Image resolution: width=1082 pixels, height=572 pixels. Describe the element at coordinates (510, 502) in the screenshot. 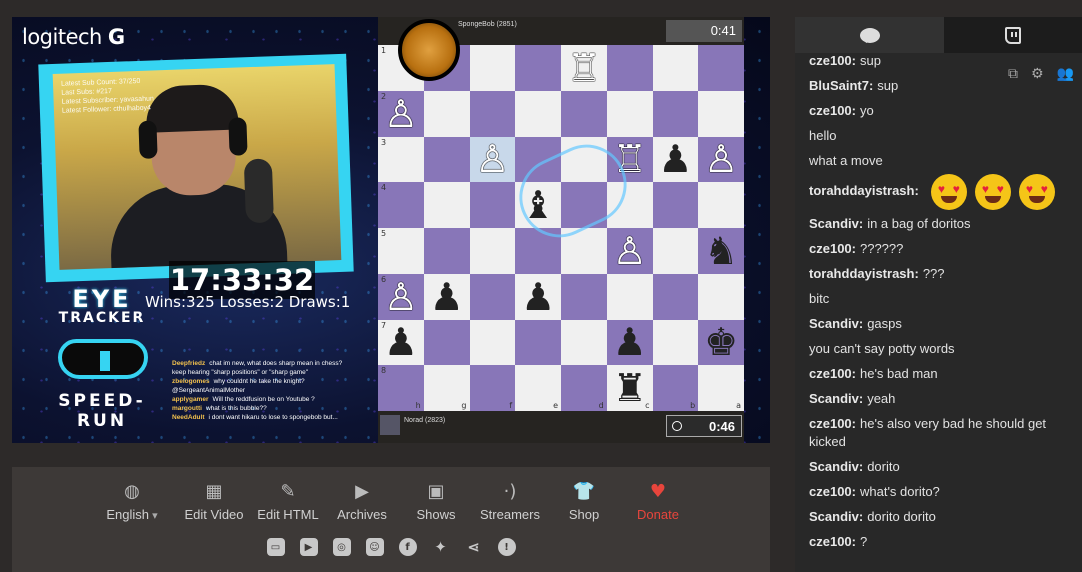

I see `nav-streamers-button: ·) Streamers` at that location.